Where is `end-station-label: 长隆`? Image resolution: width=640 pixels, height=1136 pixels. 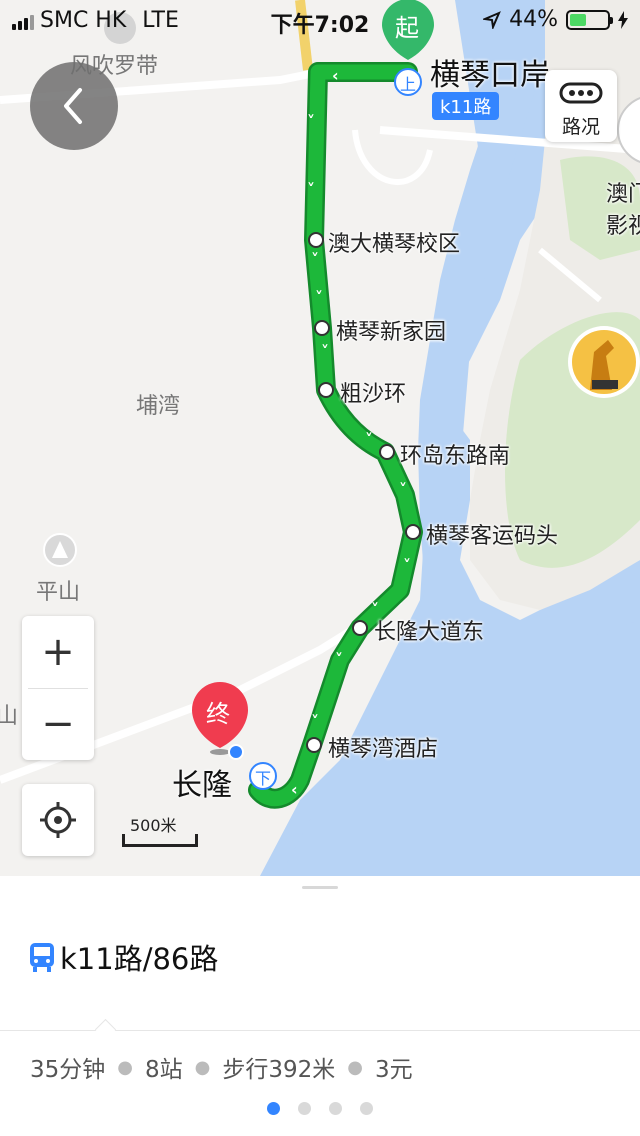 end-station-label: 长隆 is located at coordinates (202, 785).